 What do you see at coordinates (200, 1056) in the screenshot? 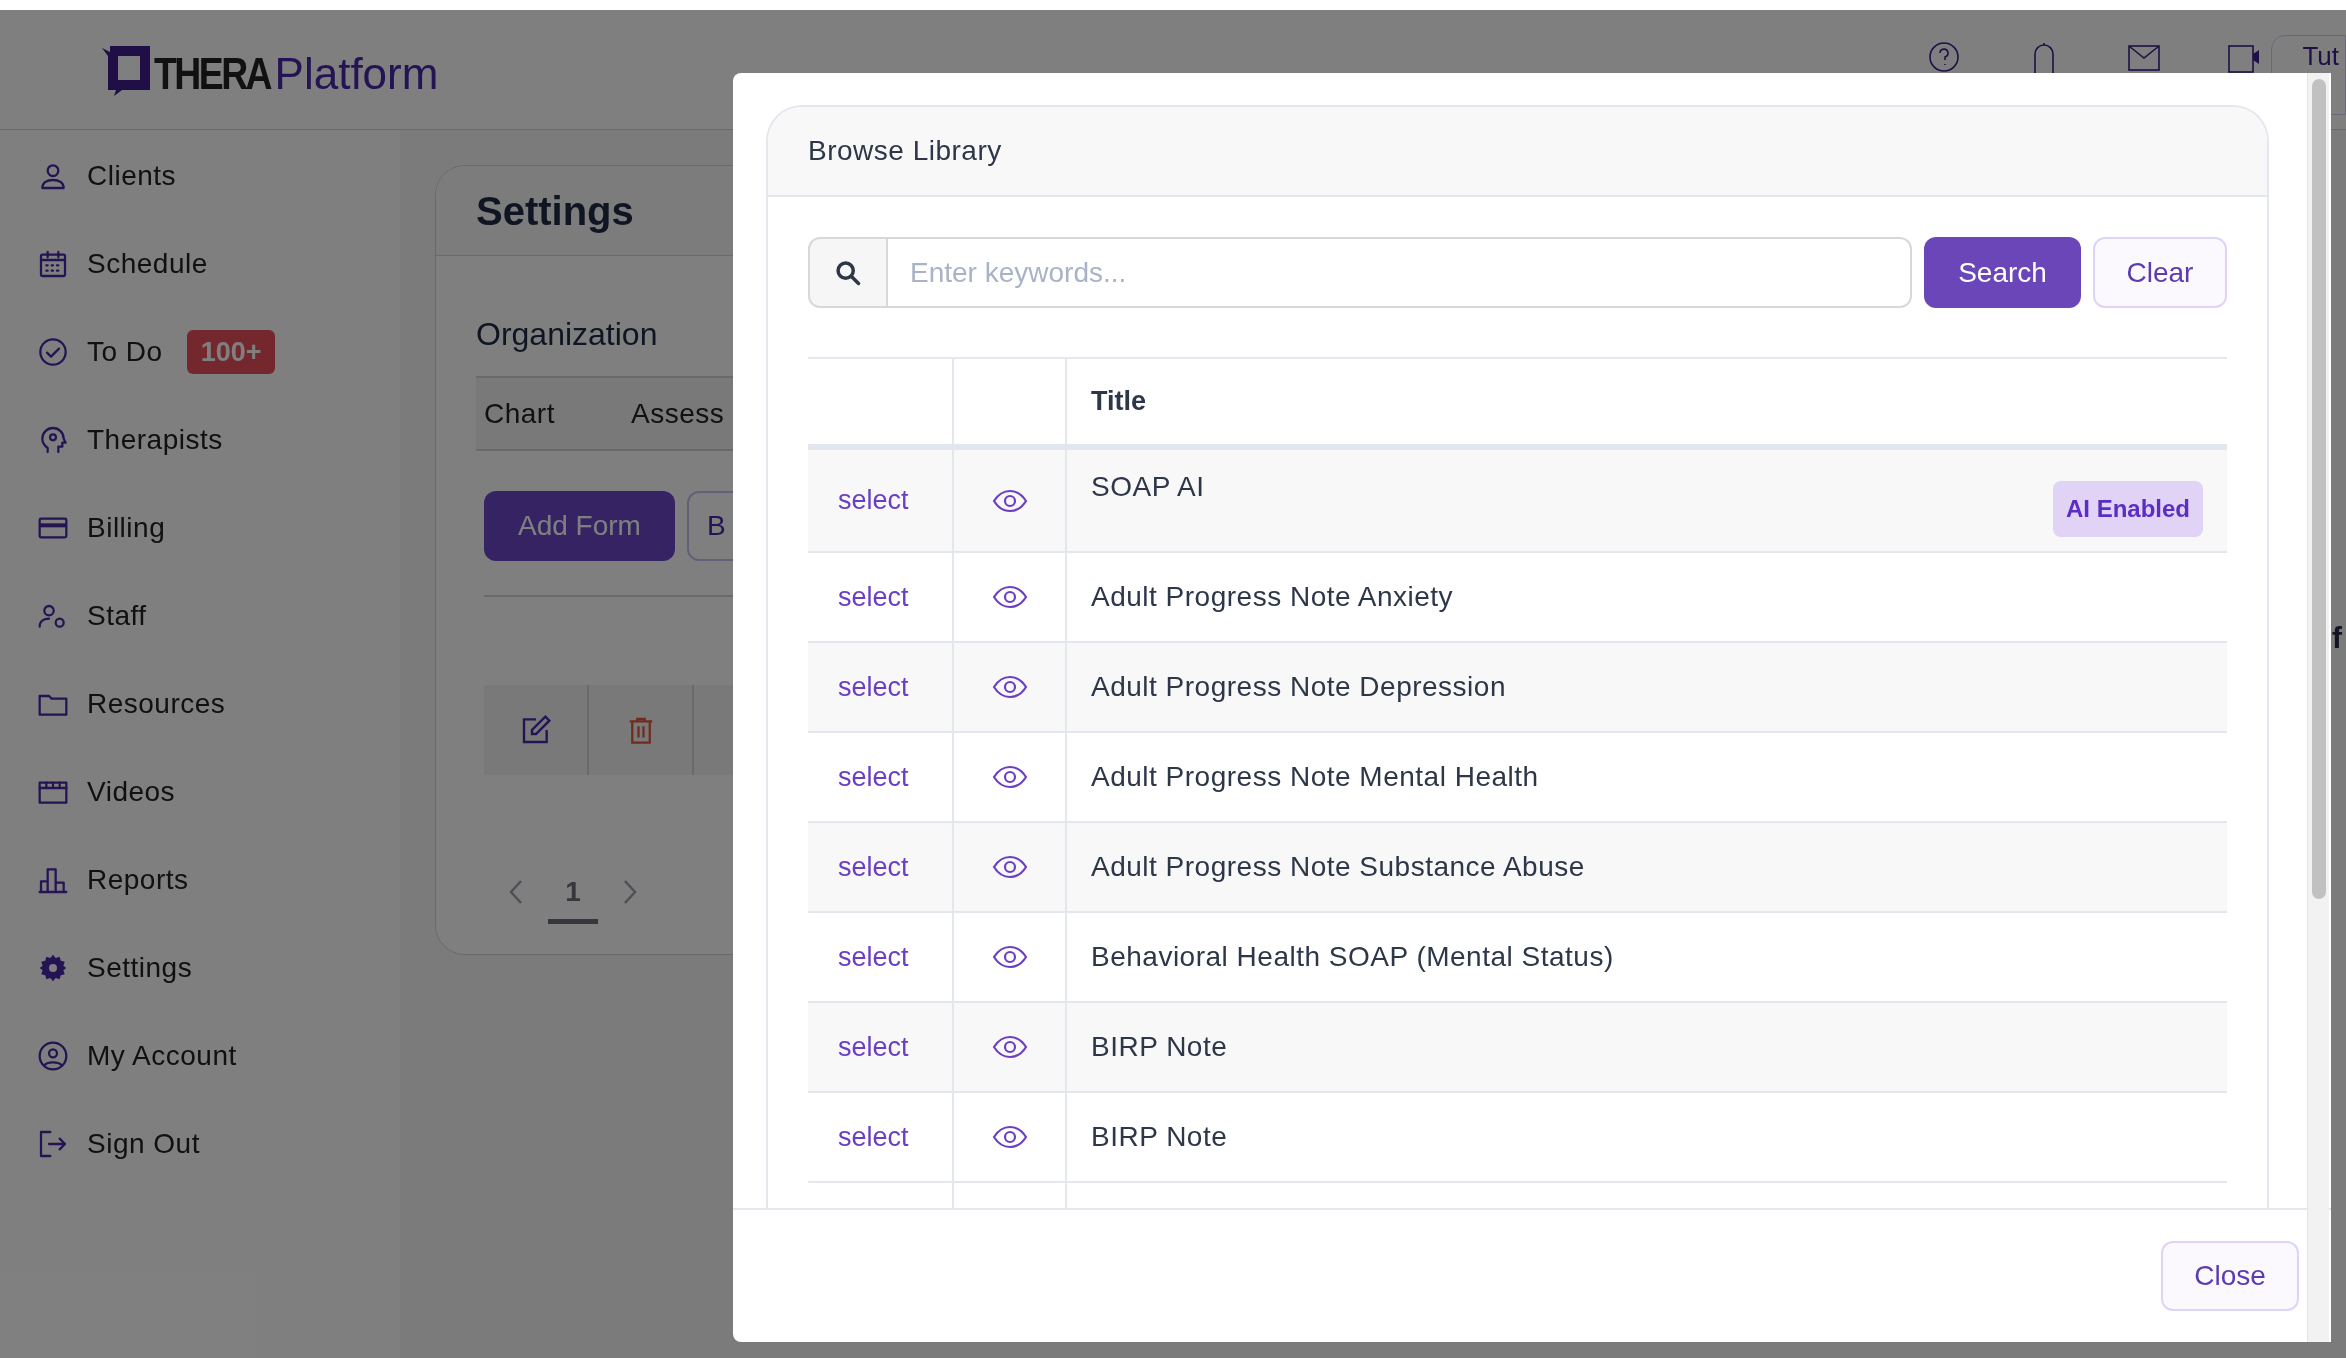
I see `sidebar-item: My Account` at bounding box center [200, 1056].